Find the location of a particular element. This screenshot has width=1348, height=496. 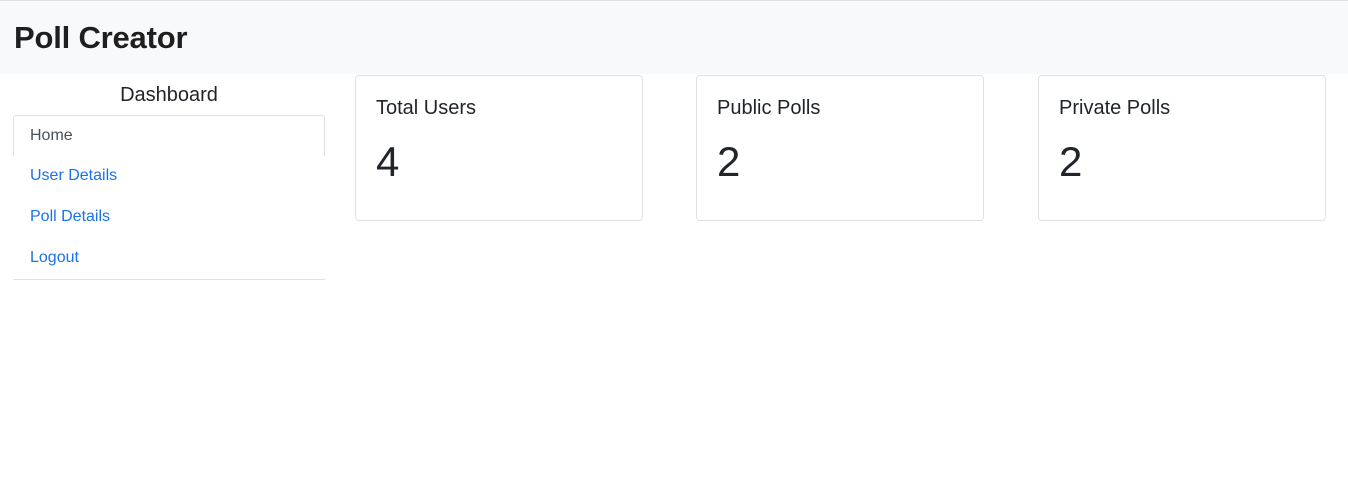

sidebar-item-user-details: User Details is located at coordinates (169, 176).